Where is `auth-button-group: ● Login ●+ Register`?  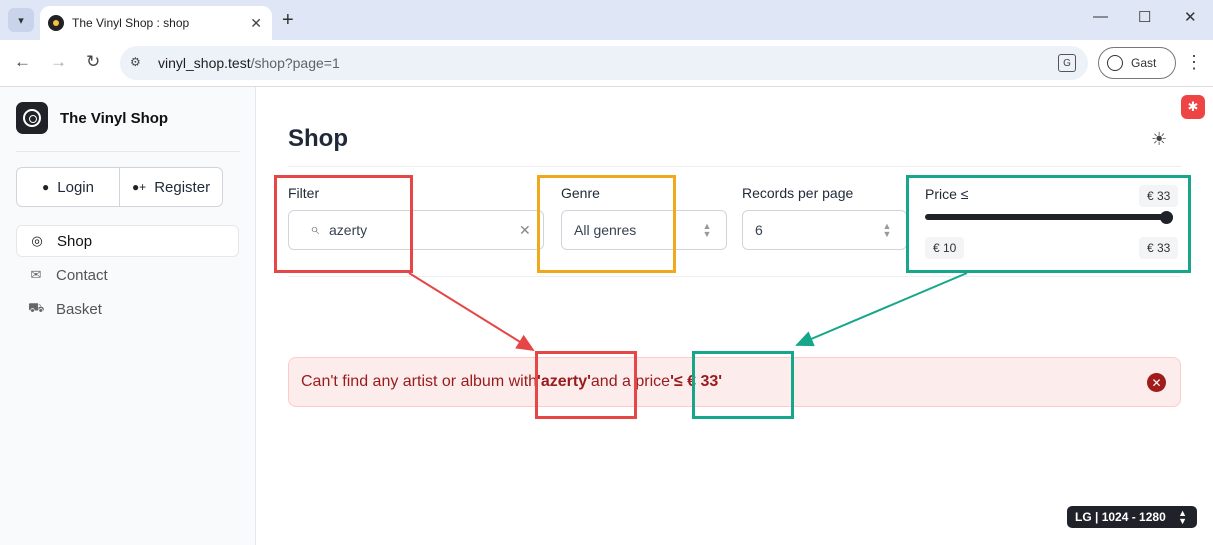 auth-button-group: ● Login ●+ Register is located at coordinates (119, 187).